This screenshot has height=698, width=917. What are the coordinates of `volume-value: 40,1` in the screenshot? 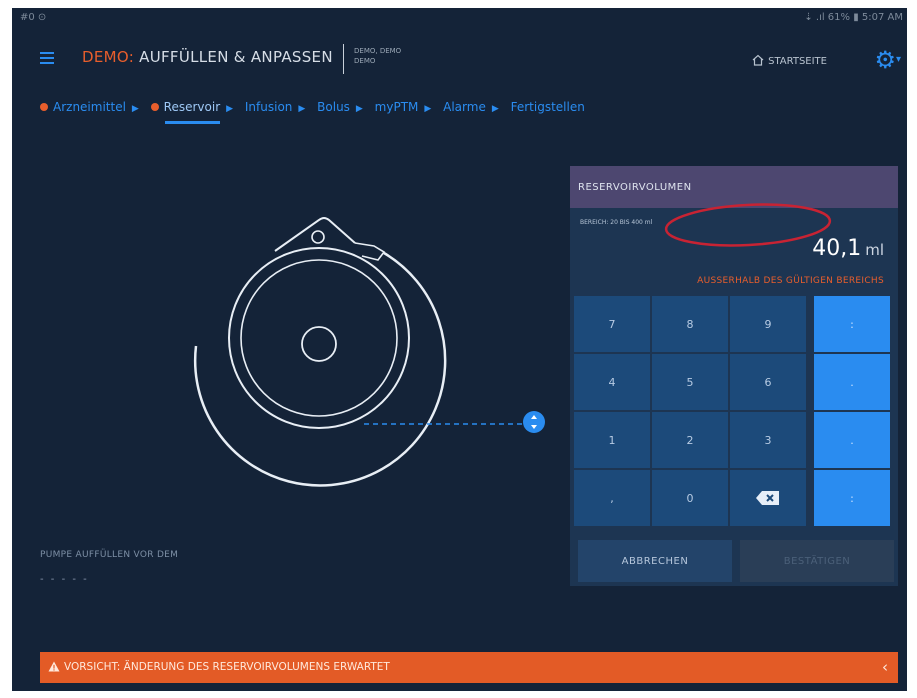 It's located at (837, 248).